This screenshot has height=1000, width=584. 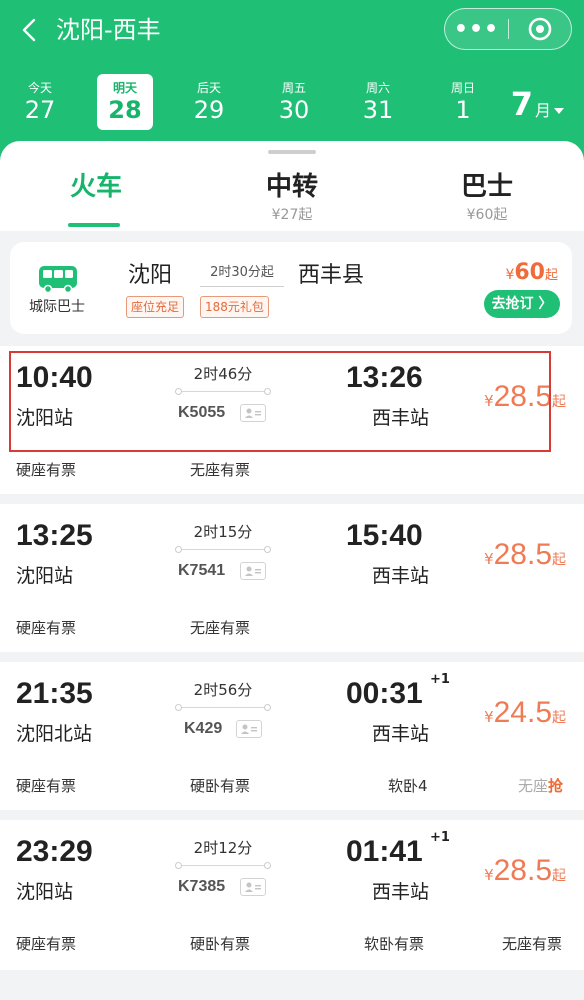 I want to click on tab-transfer: 中转 ¥27起, so click(x=292, y=198).